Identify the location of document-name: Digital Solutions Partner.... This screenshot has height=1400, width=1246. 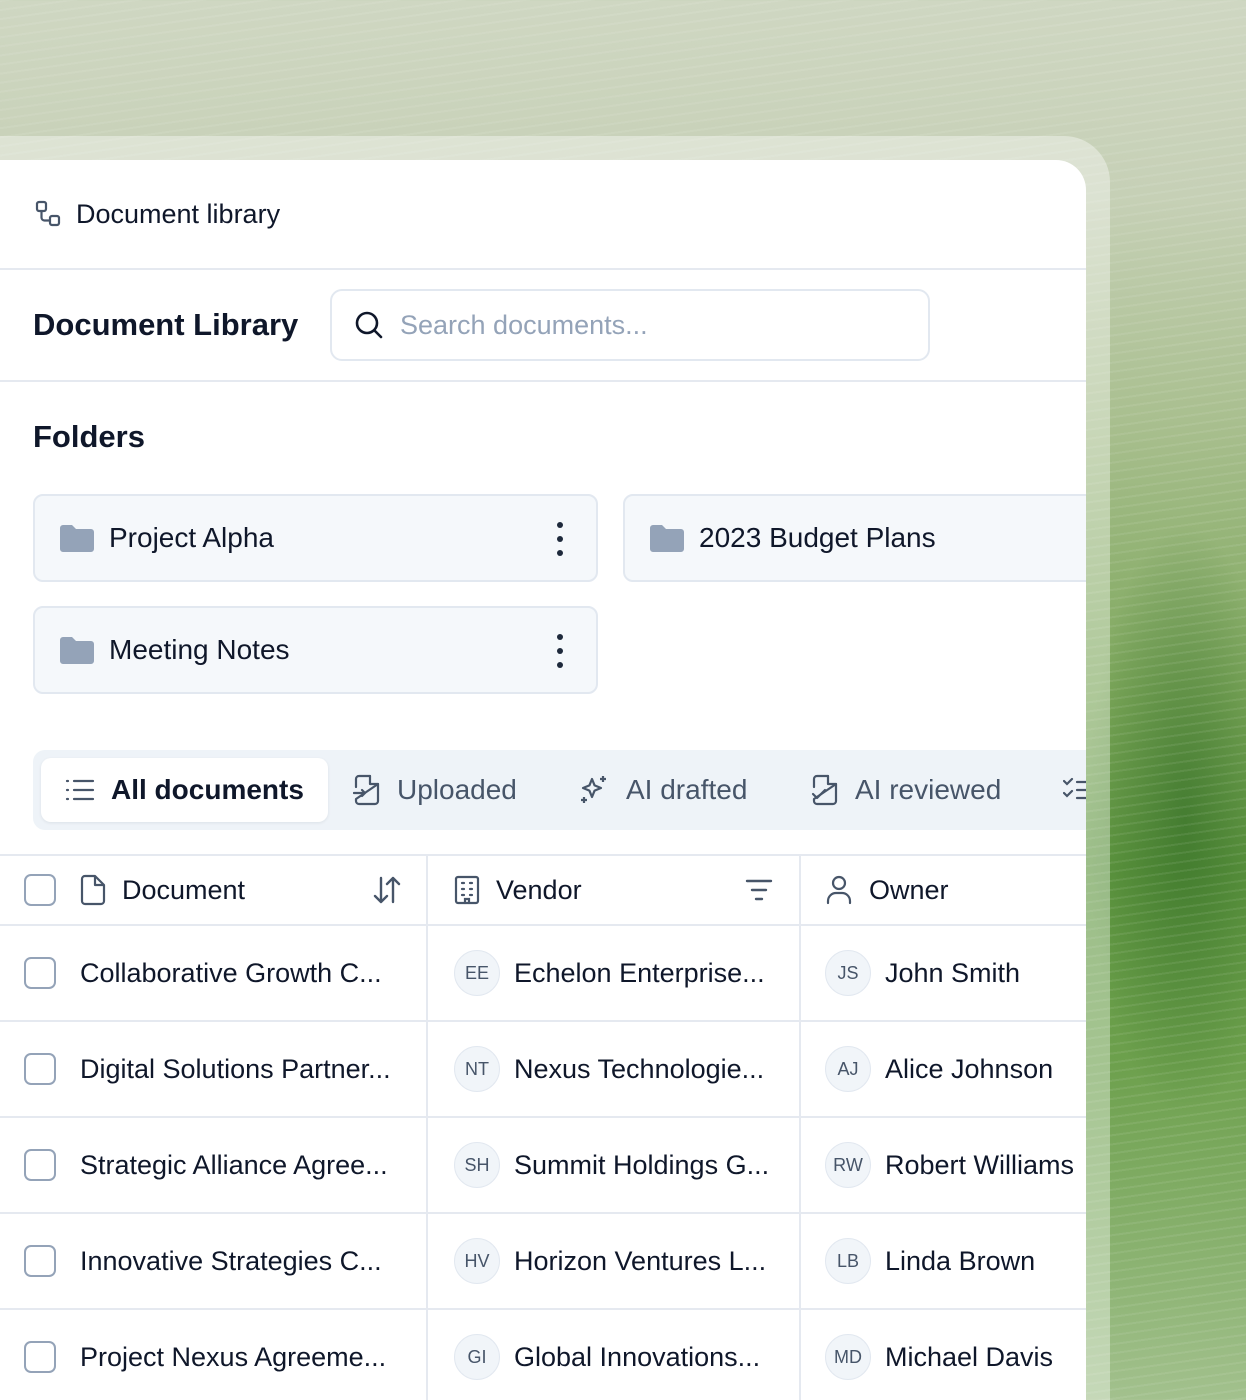
(235, 1069).